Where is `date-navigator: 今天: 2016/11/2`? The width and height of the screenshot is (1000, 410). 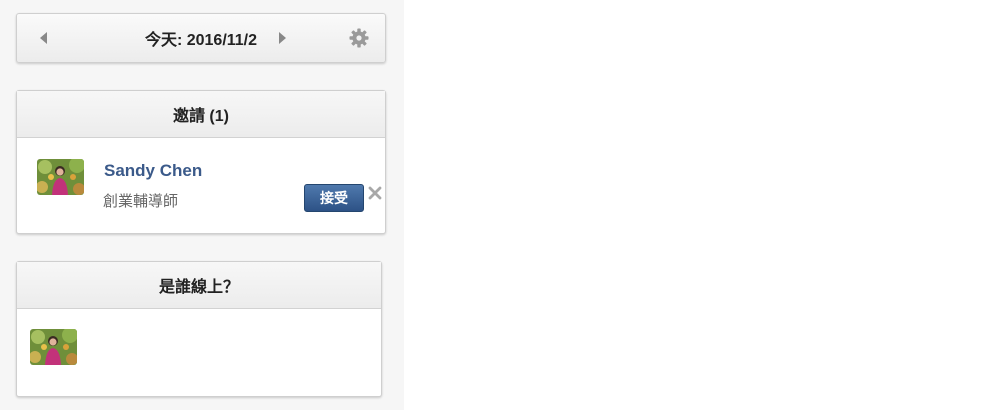 date-navigator: 今天: 2016/11/2 is located at coordinates (201, 38).